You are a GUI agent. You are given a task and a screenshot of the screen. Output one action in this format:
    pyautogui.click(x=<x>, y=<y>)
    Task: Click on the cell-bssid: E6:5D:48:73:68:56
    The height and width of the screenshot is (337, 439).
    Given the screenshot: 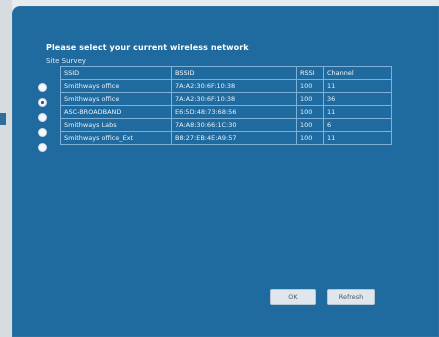 What is the action you would take?
    pyautogui.click(x=234, y=112)
    